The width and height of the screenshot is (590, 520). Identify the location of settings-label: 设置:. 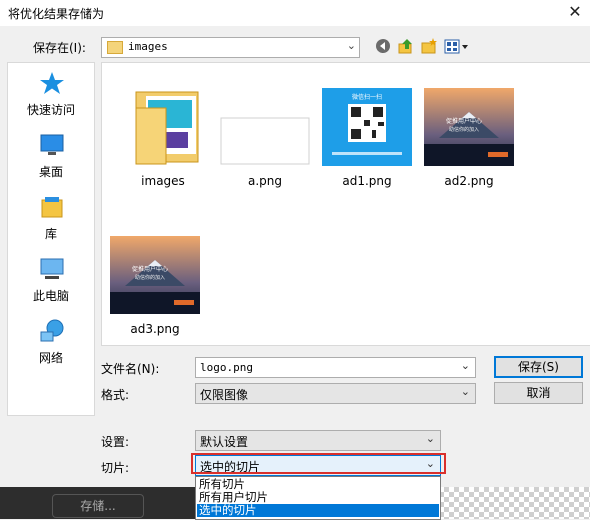
(115, 442).